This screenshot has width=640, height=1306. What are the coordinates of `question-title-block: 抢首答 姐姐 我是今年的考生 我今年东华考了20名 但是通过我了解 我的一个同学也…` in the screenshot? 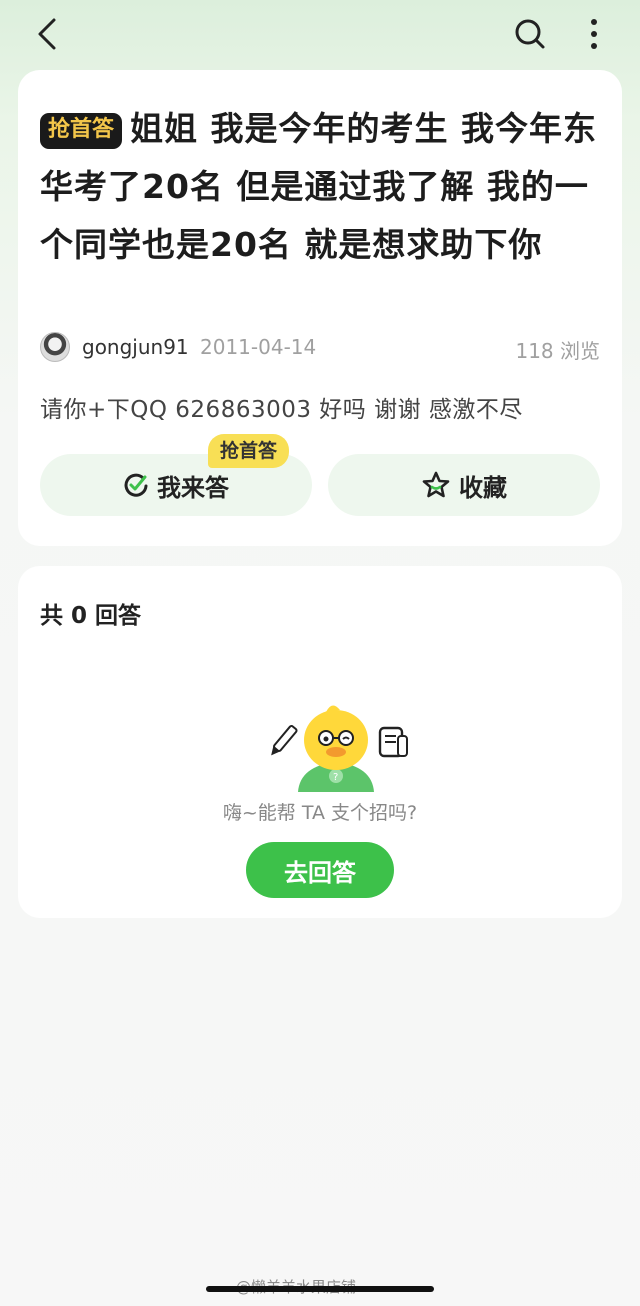 It's located at (325, 187).